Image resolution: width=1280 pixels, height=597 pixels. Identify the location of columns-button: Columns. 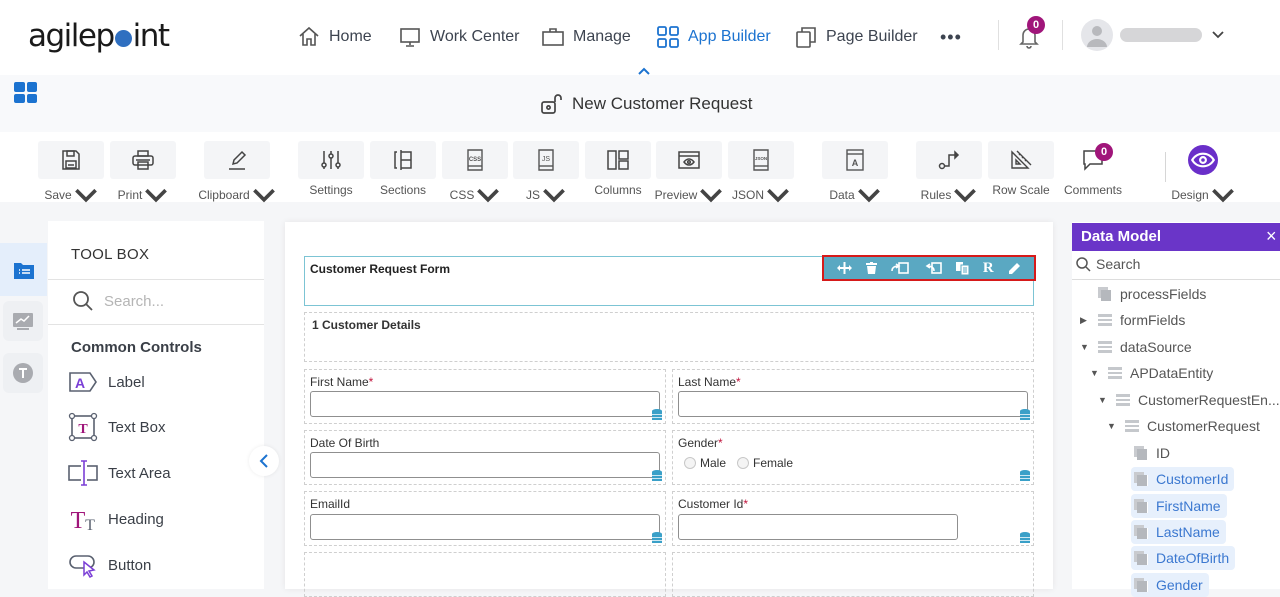
(618, 169).